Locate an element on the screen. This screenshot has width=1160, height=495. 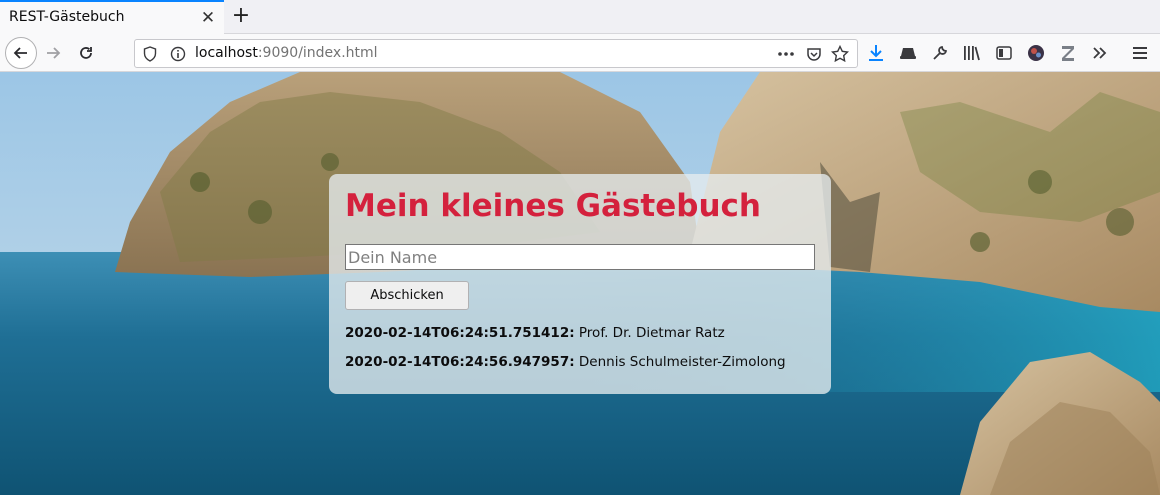
entry-timestamp: 2020-02-14T06:24:51.751412: is located at coordinates (460, 333).